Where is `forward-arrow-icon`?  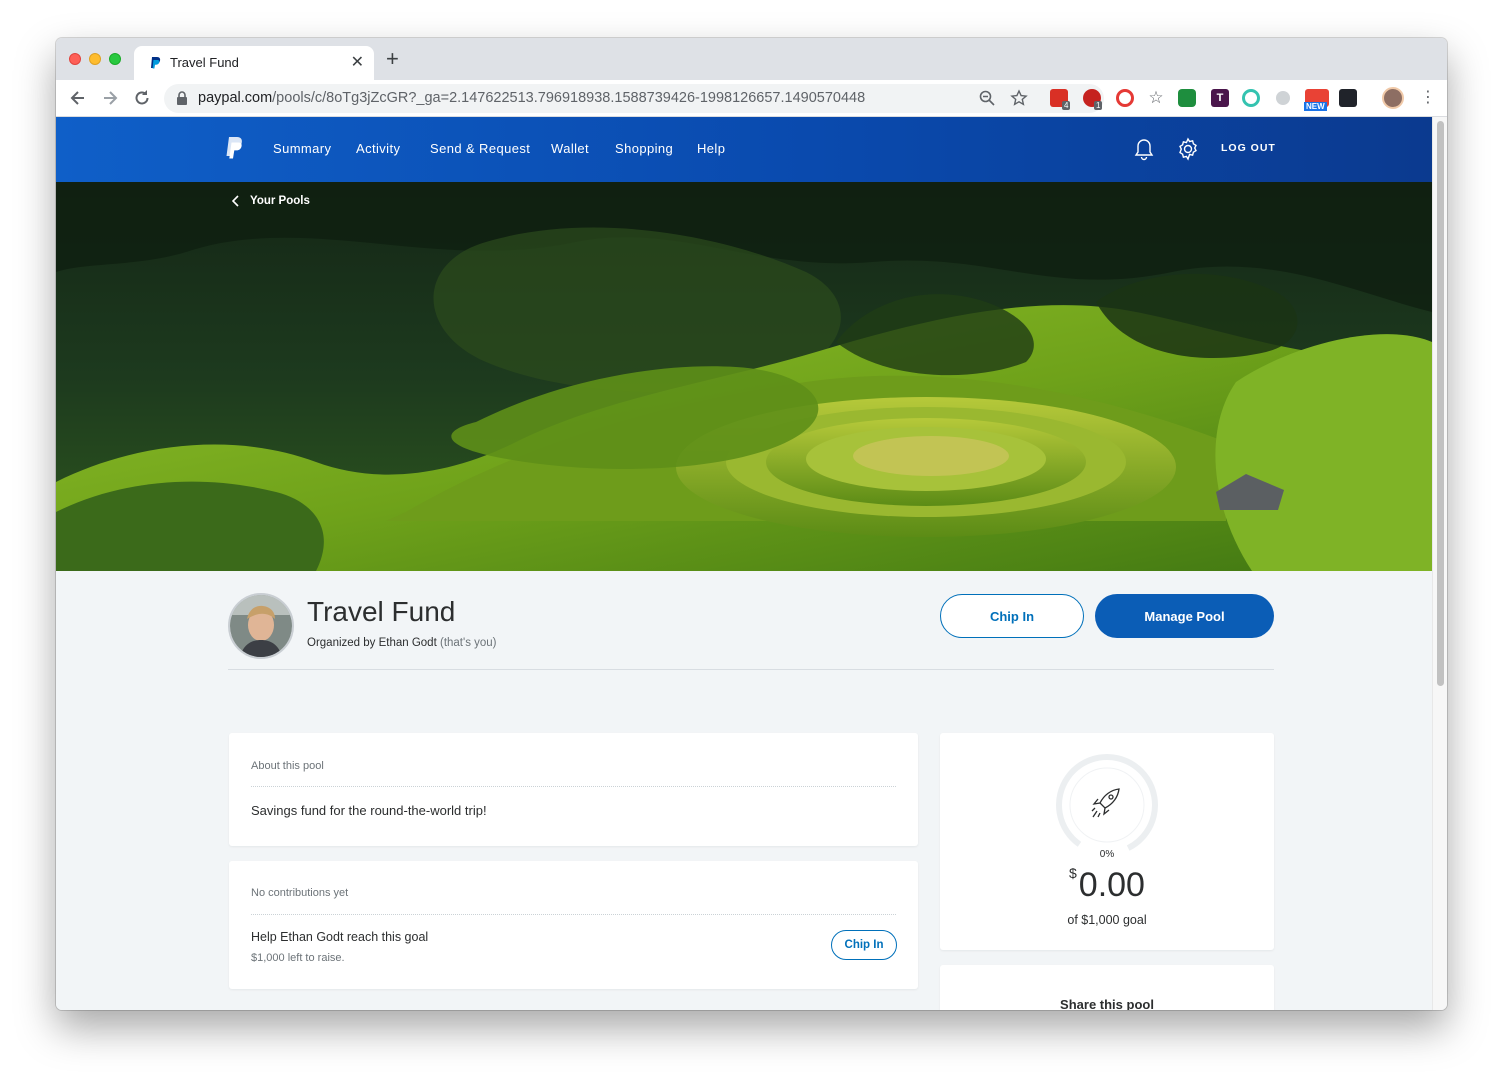
forward-arrow-icon is located at coordinates (110, 98).